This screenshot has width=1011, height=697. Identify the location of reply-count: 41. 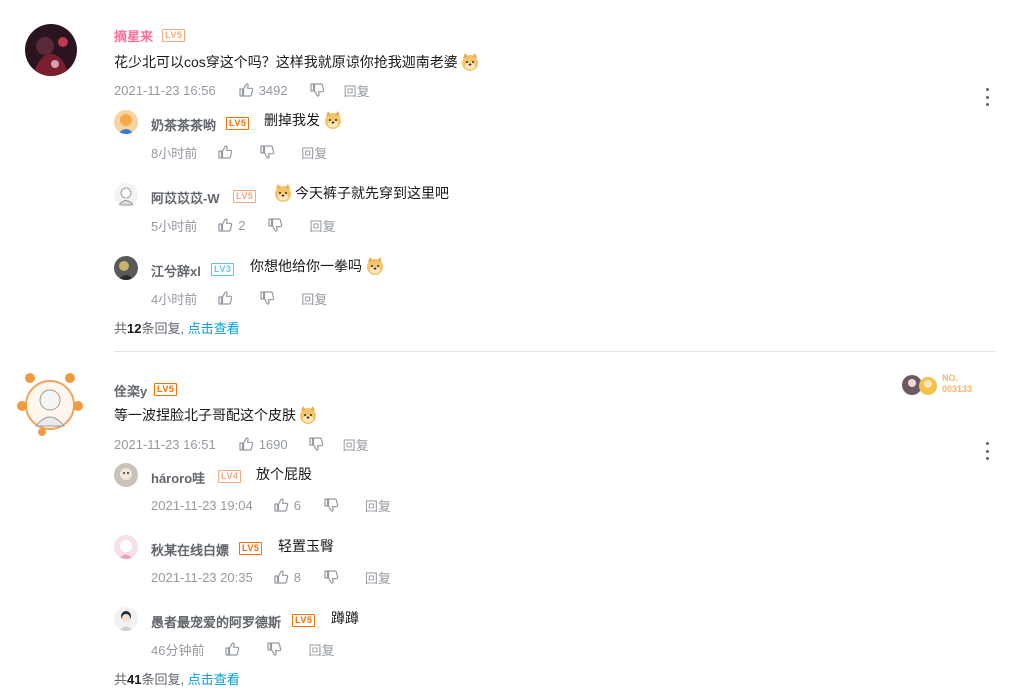
(134, 679).